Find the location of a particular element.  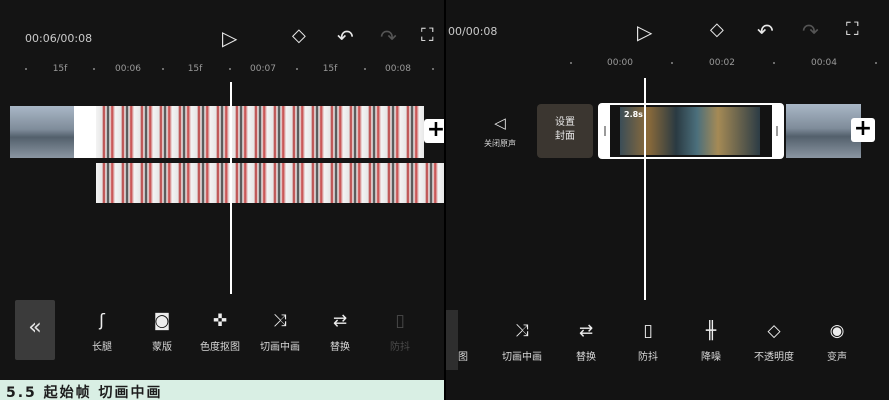

partial-icon is located at coordinates (463, 331).